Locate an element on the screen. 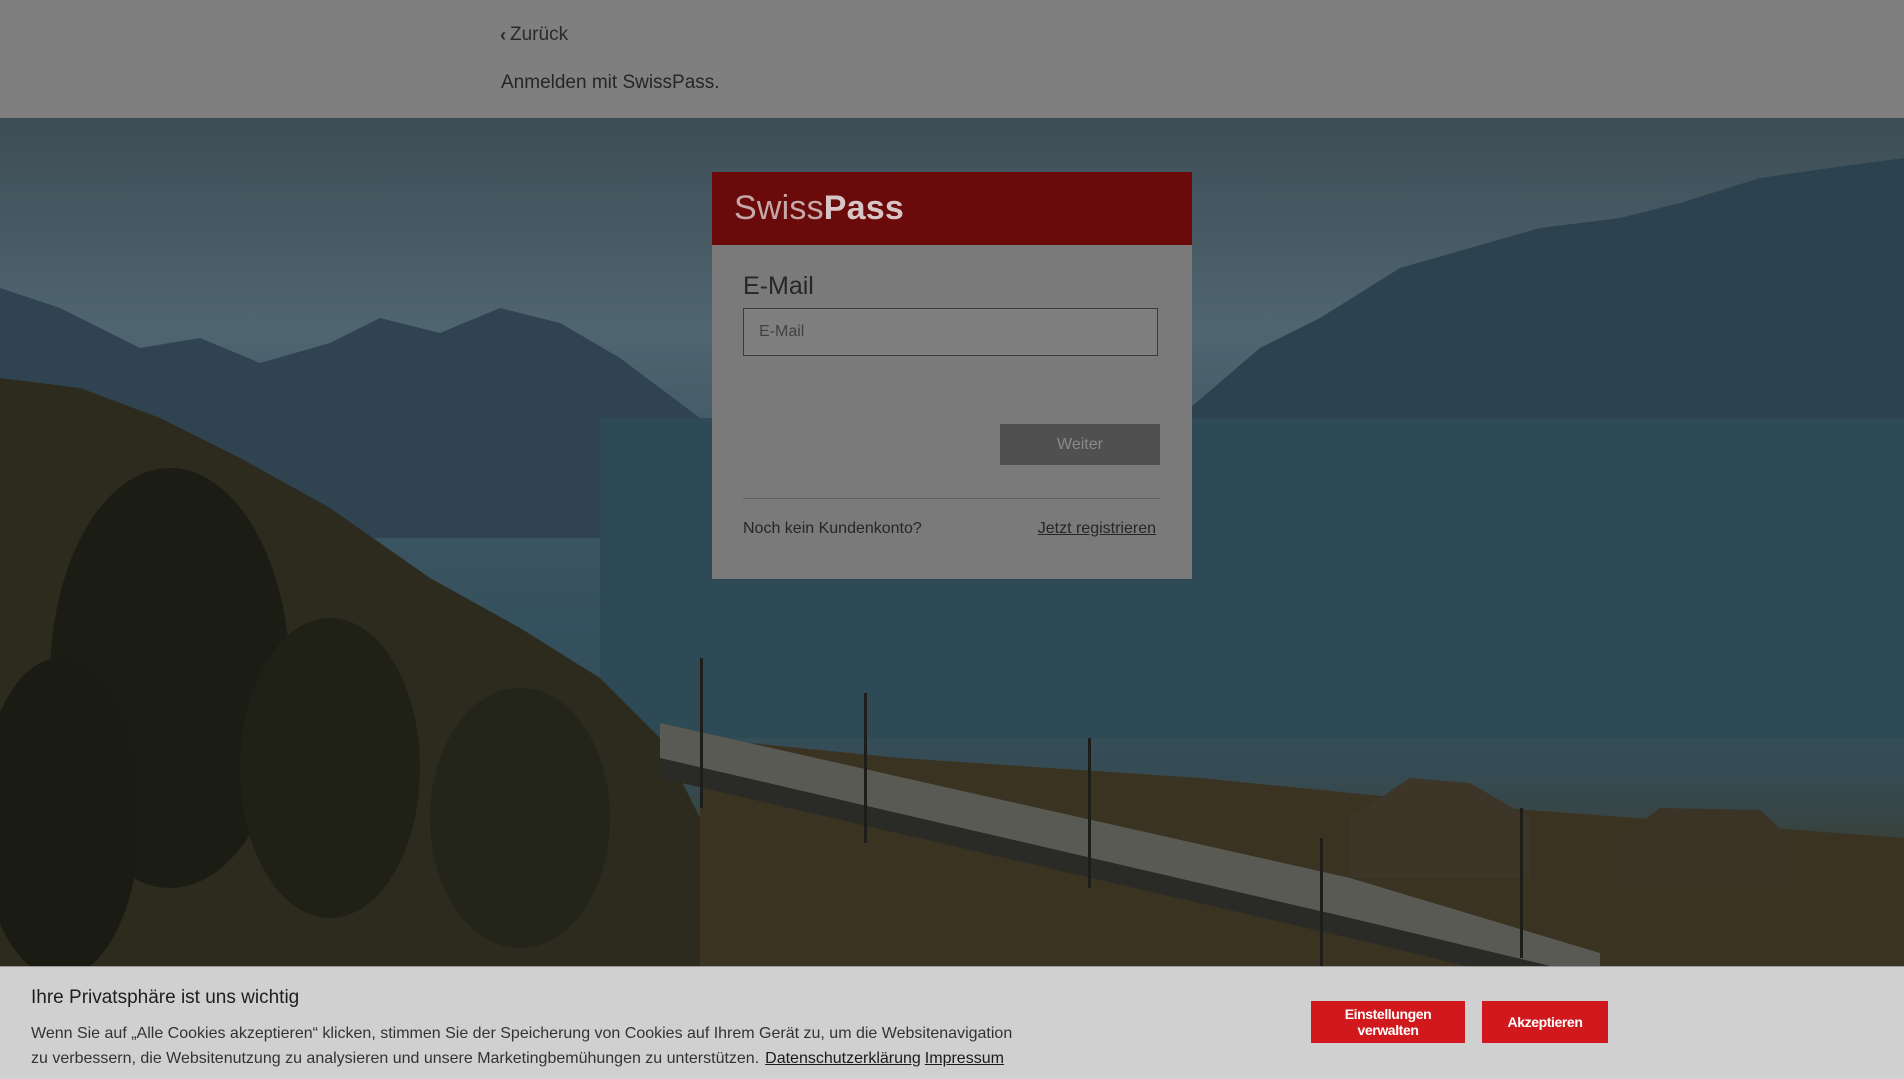  back-link: ‹ Zurück is located at coordinates (534, 35).